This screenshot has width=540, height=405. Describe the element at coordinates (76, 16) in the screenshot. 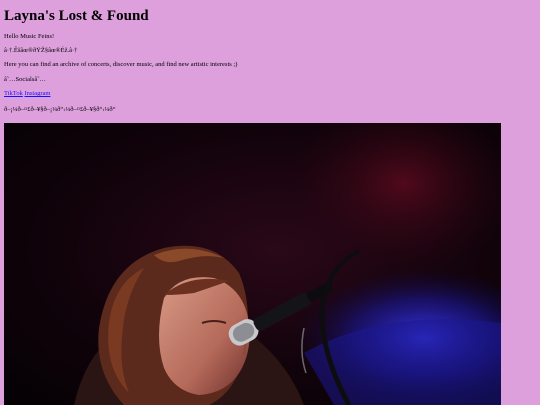

I see `page-title: Layna's Lost & Found` at that location.